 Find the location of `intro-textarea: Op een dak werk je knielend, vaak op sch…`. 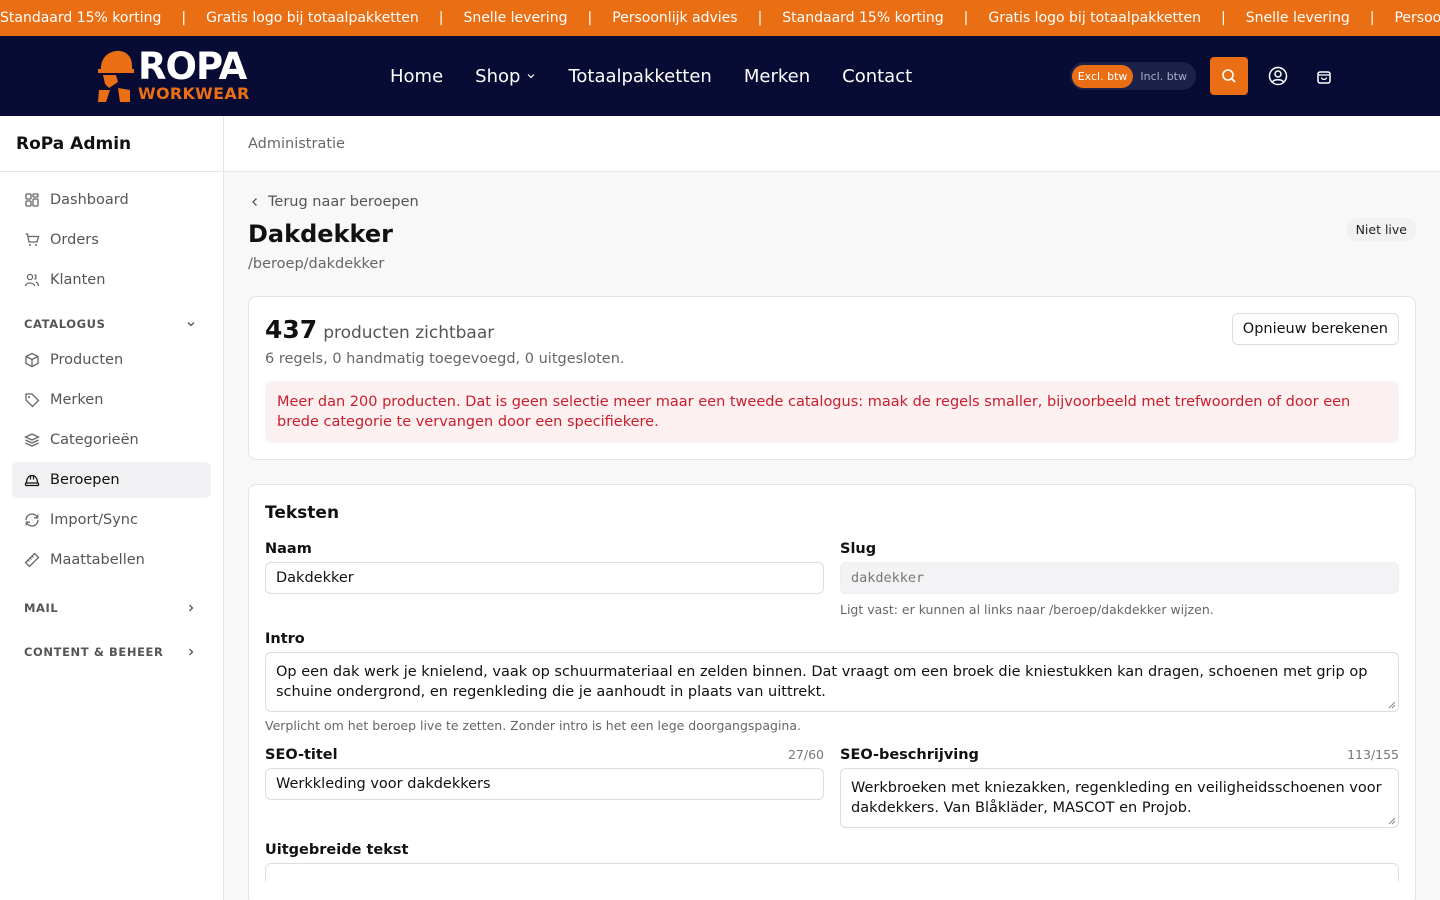

intro-textarea: Op een dak werk je knielend, vaak op sch… is located at coordinates (832, 682).